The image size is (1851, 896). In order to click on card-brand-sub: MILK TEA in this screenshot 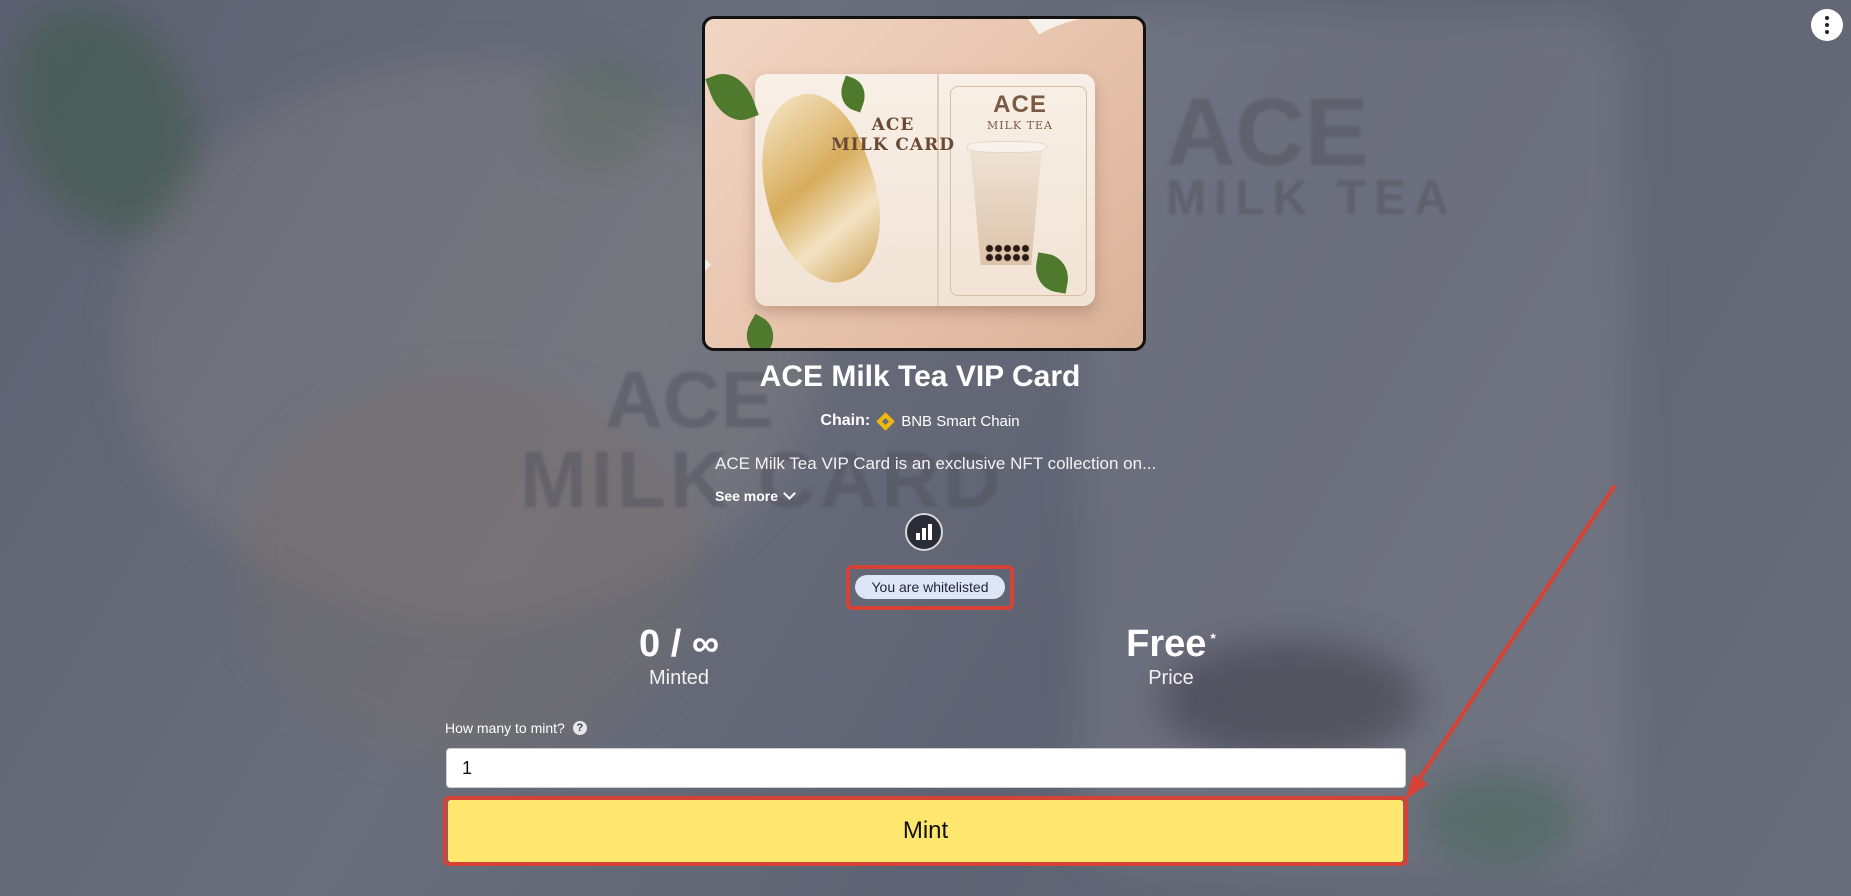, I will do `click(1020, 125)`.